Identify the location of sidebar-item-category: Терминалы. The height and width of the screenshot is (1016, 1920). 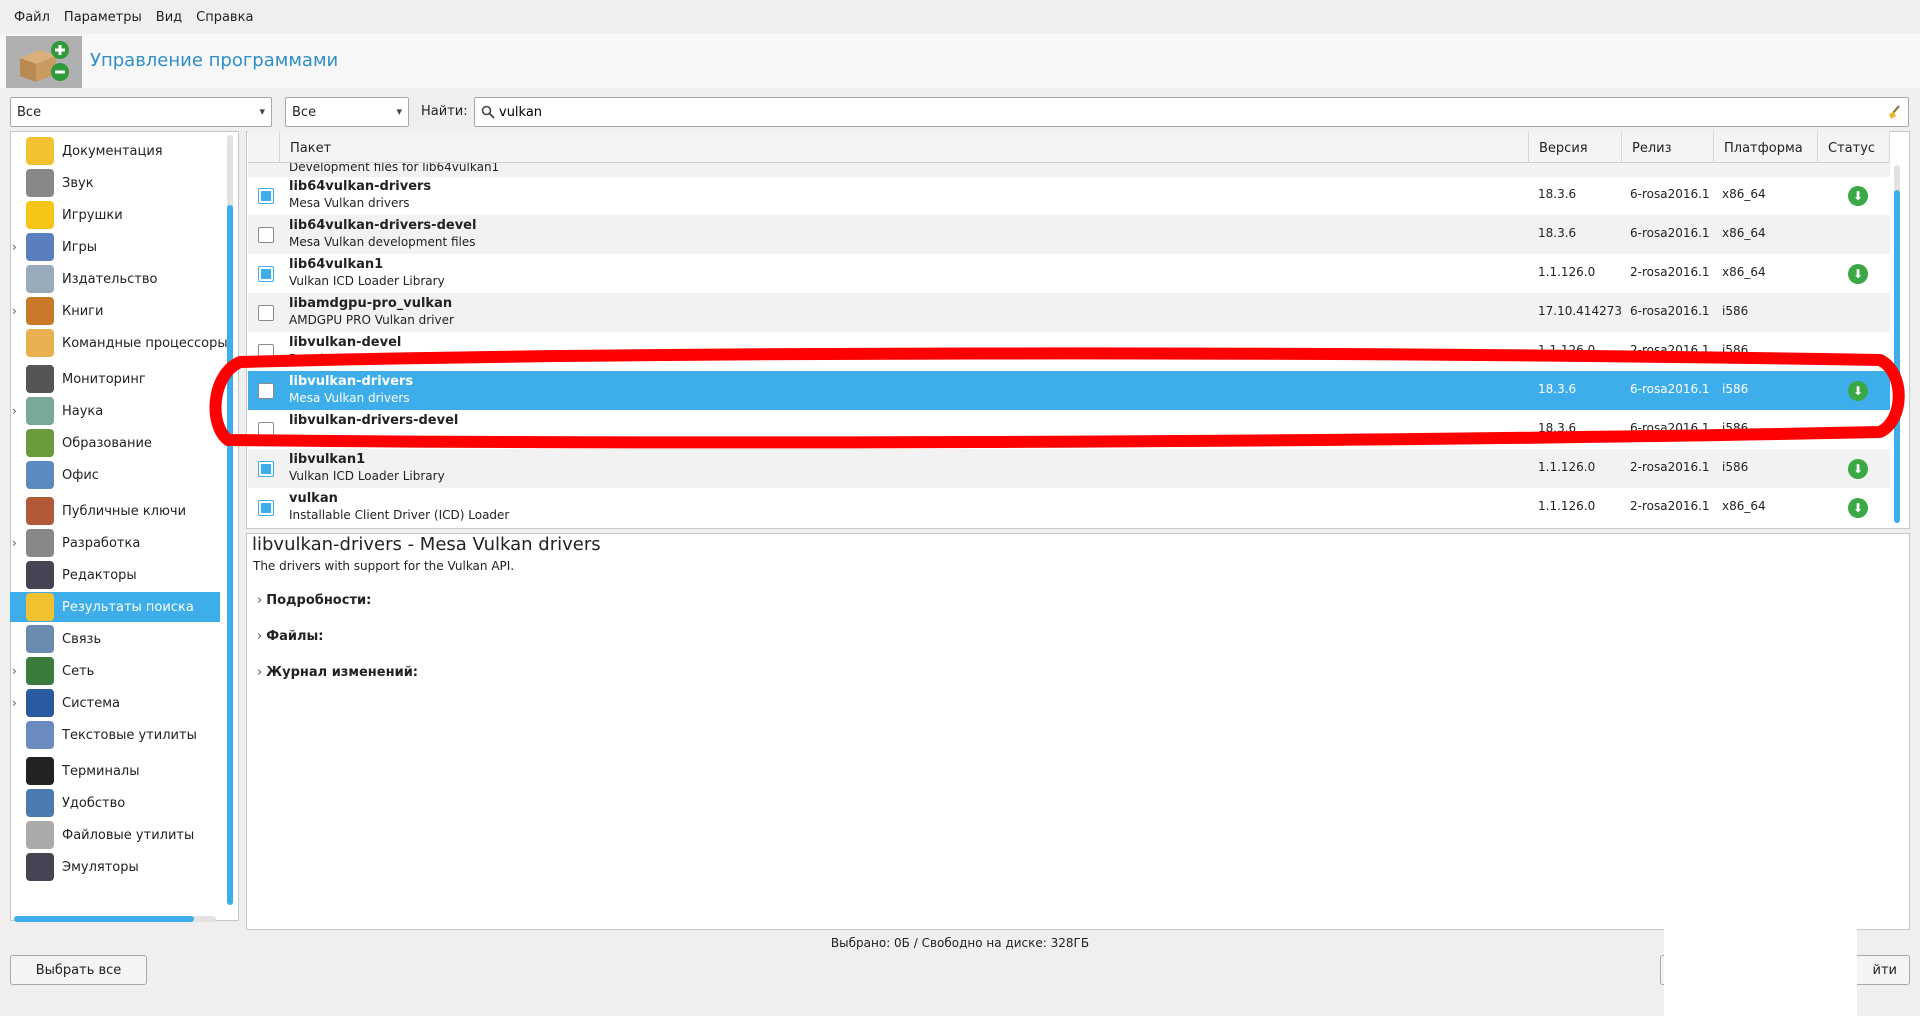
(124, 771).